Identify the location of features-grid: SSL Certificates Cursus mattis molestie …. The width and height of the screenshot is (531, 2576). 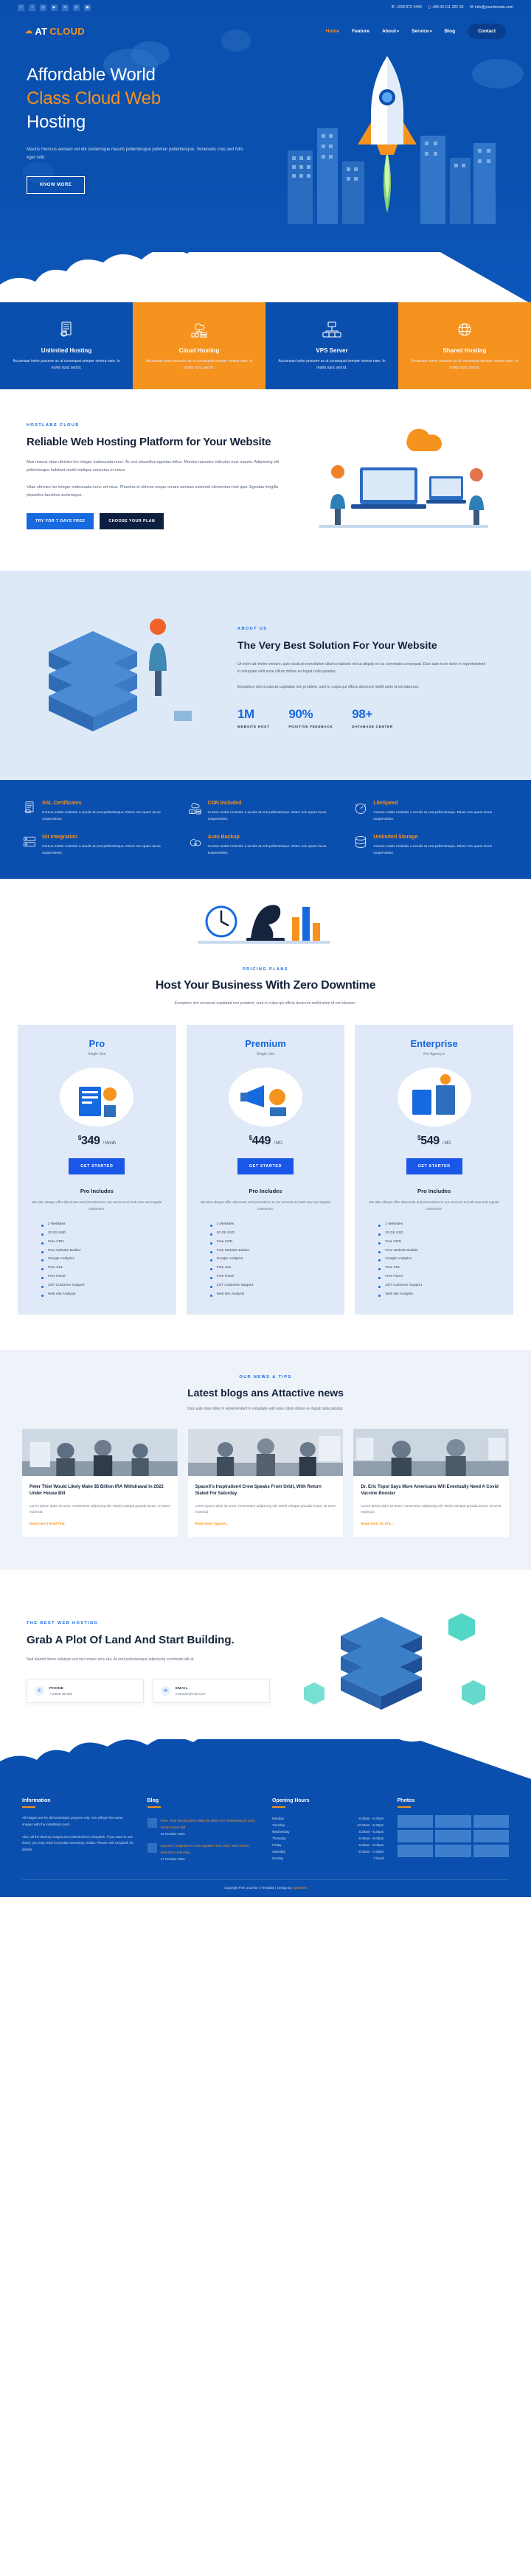
(265, 829).